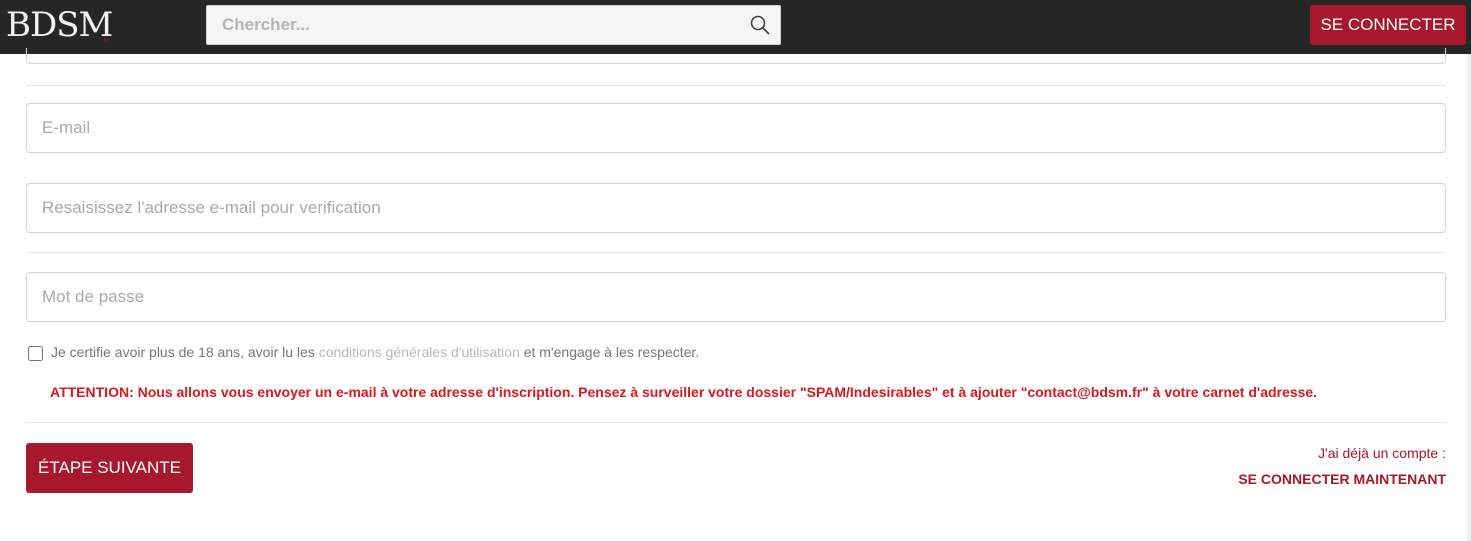  I want to click on terms-link: conditions générales d'utilisation, so click(419, 352).